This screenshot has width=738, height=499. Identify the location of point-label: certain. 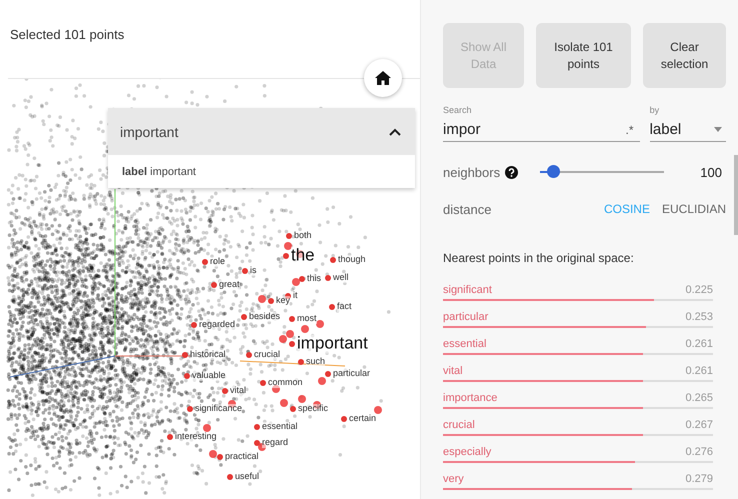
(362, 419).